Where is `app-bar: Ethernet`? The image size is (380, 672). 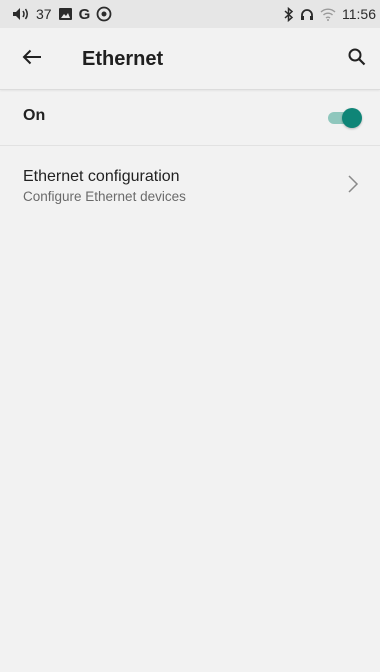
app-bar: Ethernet is located at coordinates (190, 59).